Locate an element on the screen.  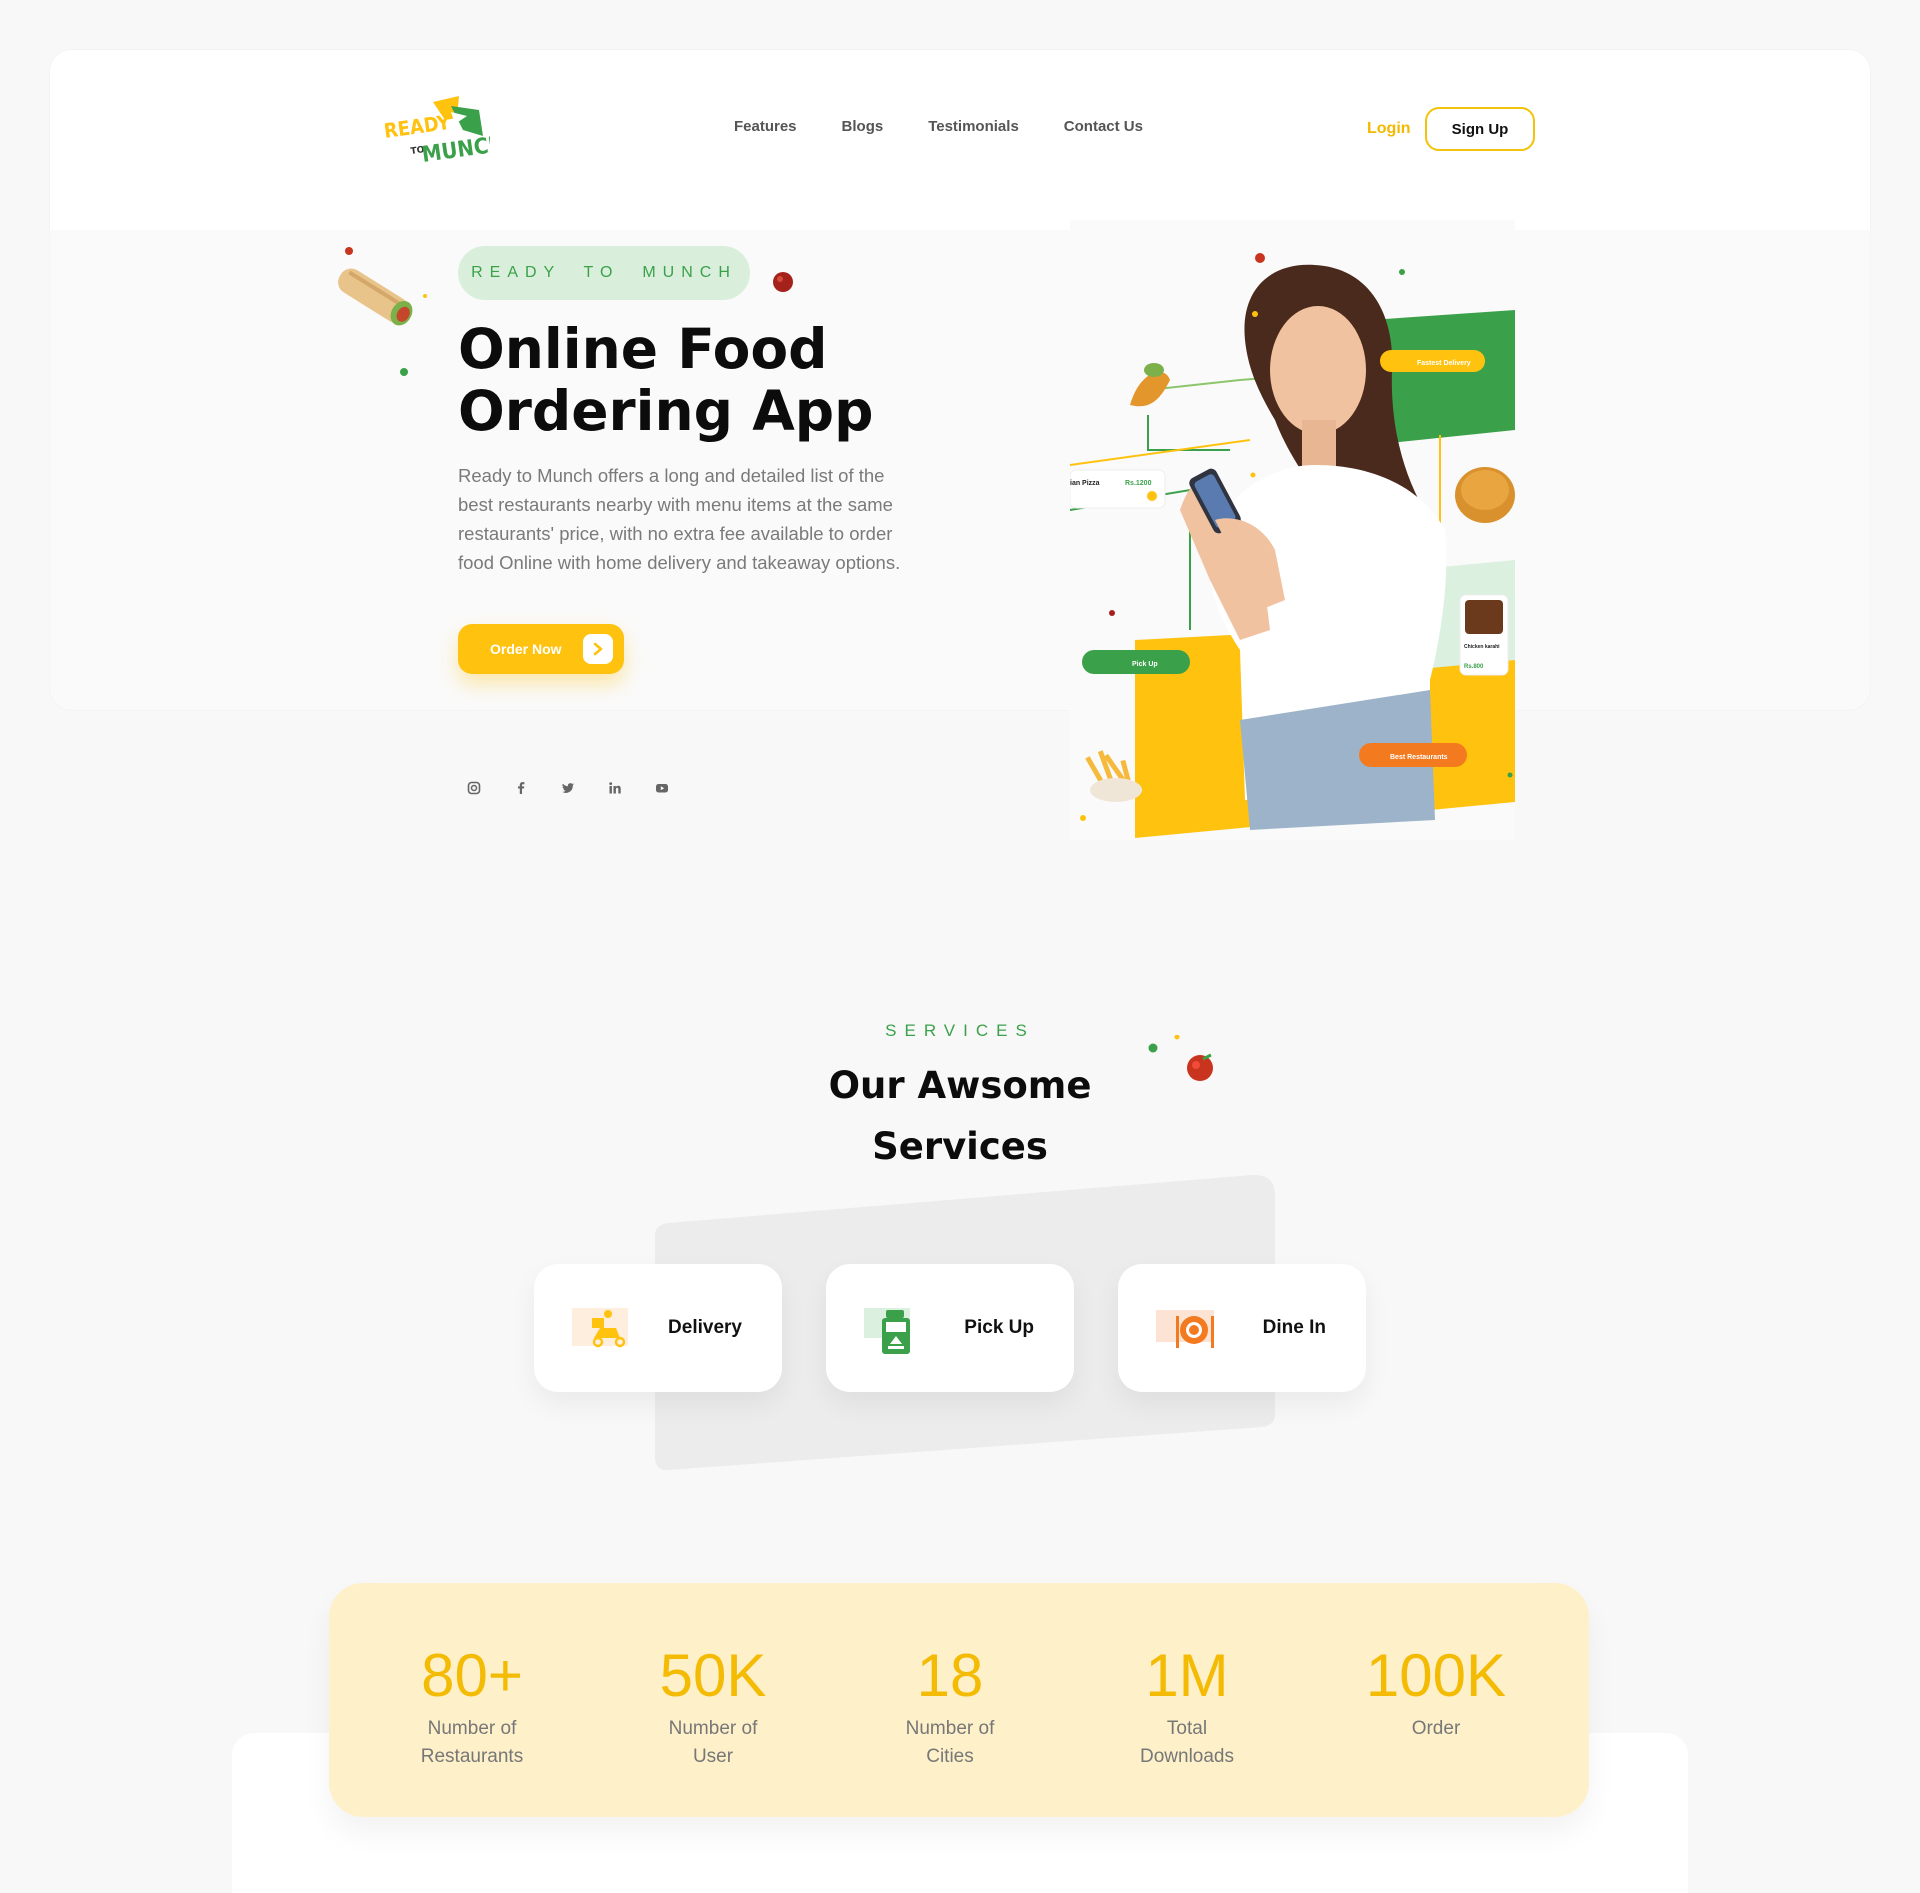
service-card-delivery: Delivery is located at coordinates (658, 1328).